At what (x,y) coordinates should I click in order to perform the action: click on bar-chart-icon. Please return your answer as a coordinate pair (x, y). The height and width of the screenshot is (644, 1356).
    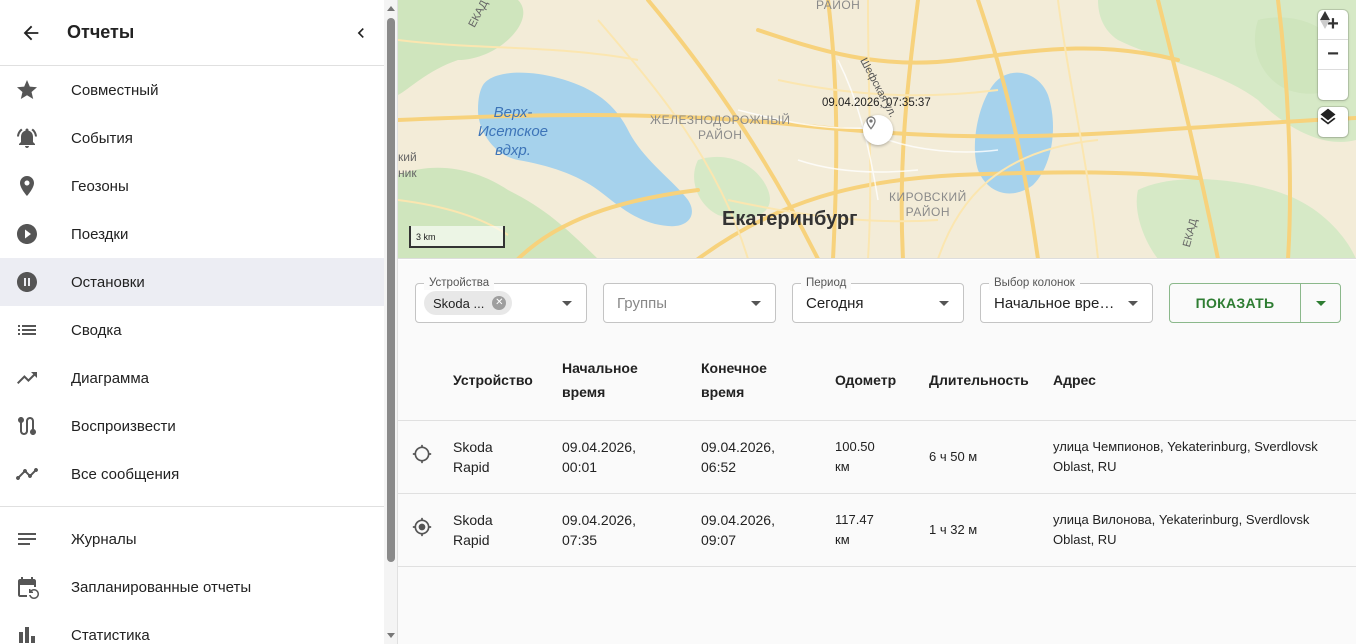
    Looking at the image, I should click on (27, 635).